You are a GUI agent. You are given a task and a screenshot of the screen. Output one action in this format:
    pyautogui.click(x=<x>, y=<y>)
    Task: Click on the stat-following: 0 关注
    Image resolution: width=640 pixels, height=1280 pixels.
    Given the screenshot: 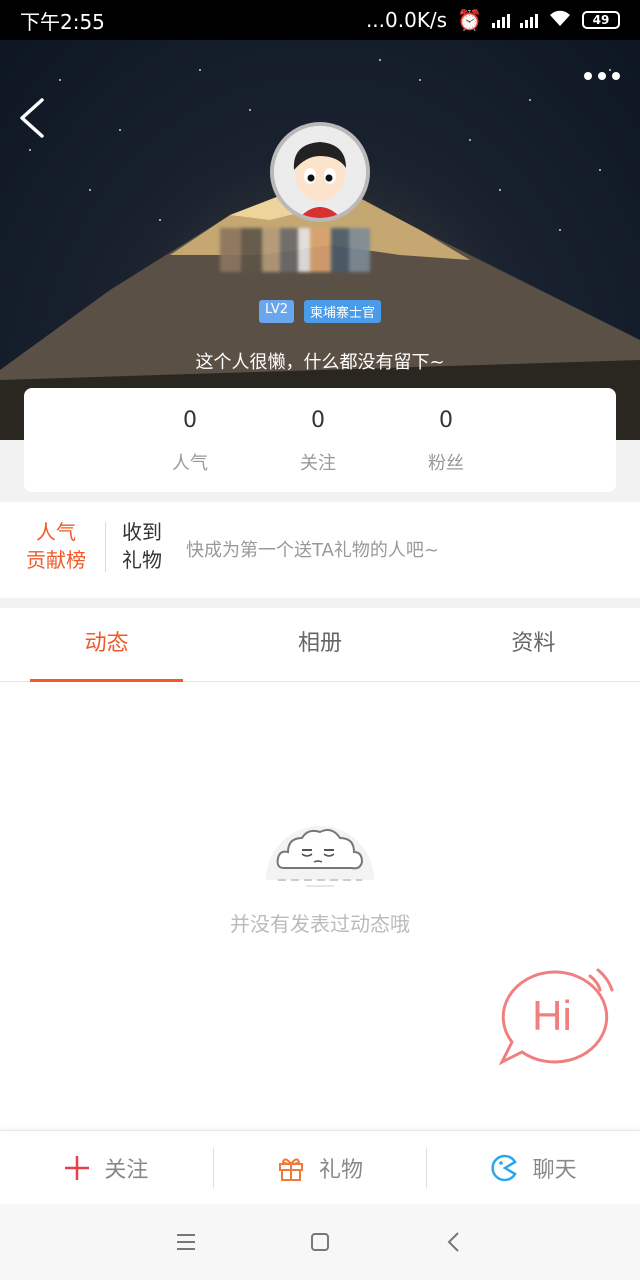 What is the action you would take?
    pyautogui.click(x=318, y=440)
    